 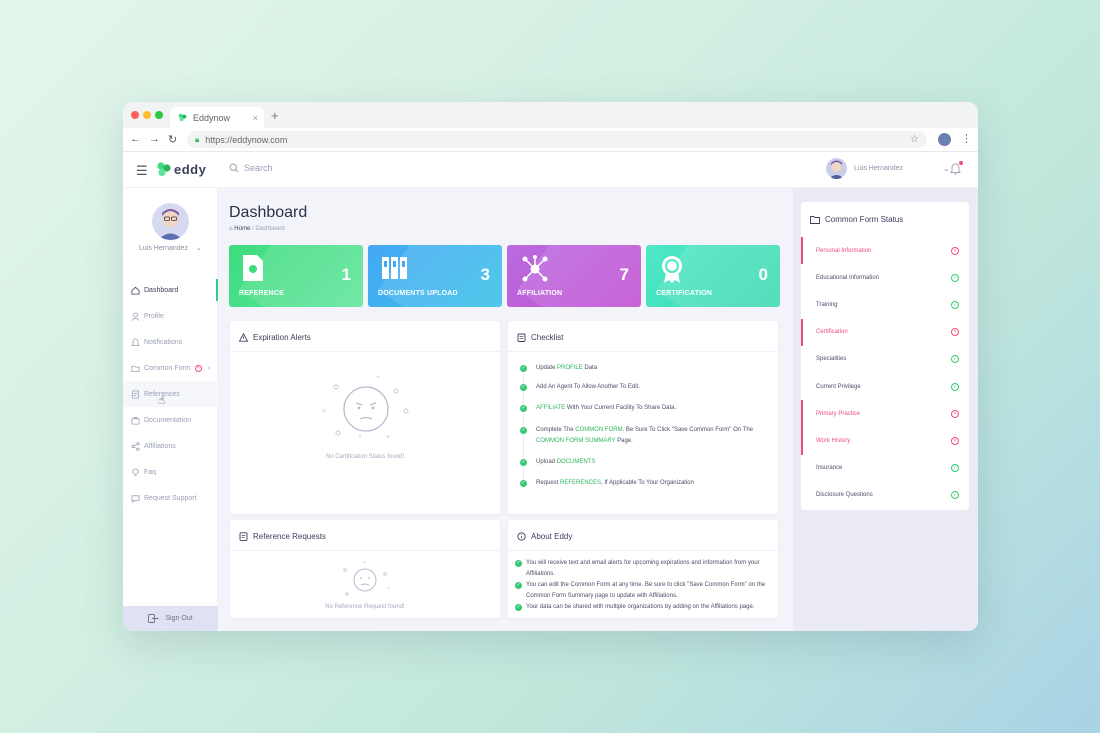 I want to click on folder-icon, so click(x=815, y=220).